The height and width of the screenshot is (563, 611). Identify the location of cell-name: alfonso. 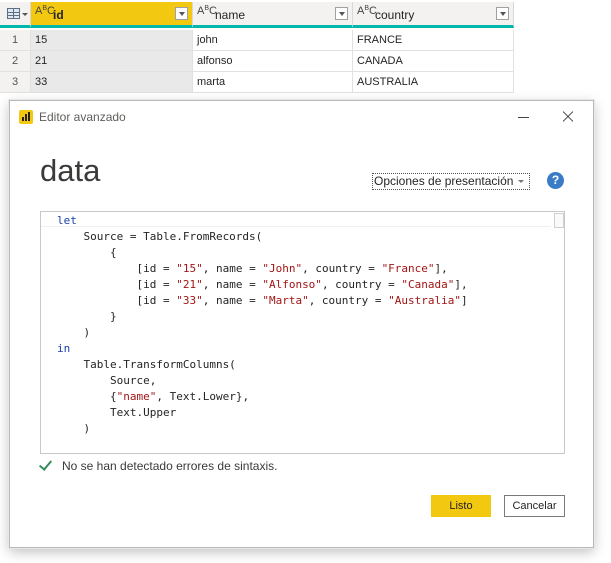
(273, 61).